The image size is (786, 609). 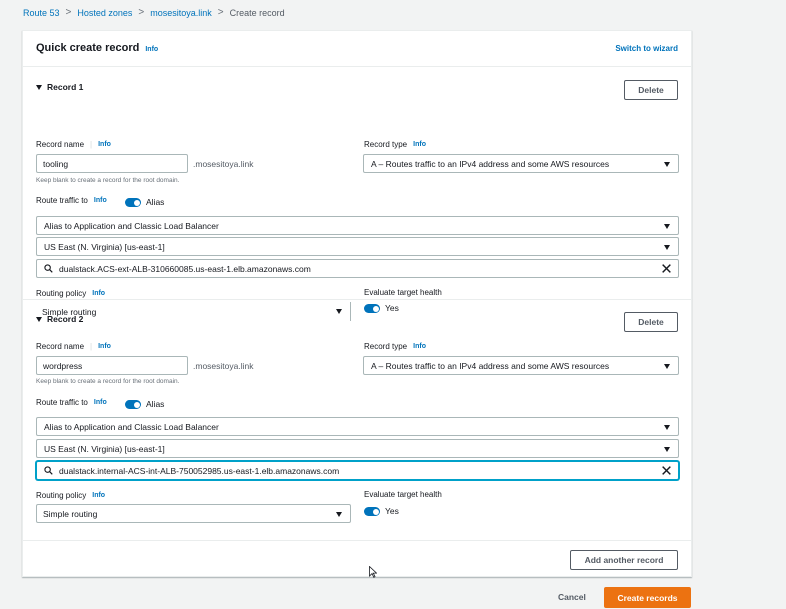 I want to click on evaluate-health-yes: Yes, so click(x=392, y=511).